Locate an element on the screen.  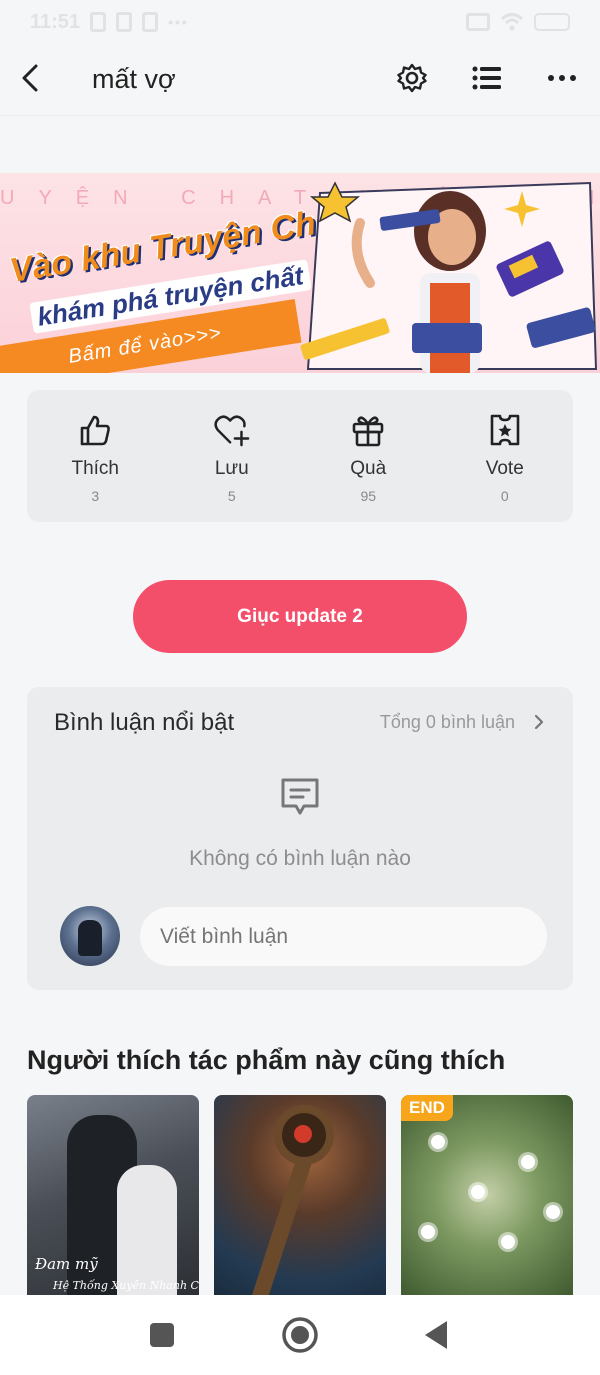
home-button is located at coordinates (300, 1335).